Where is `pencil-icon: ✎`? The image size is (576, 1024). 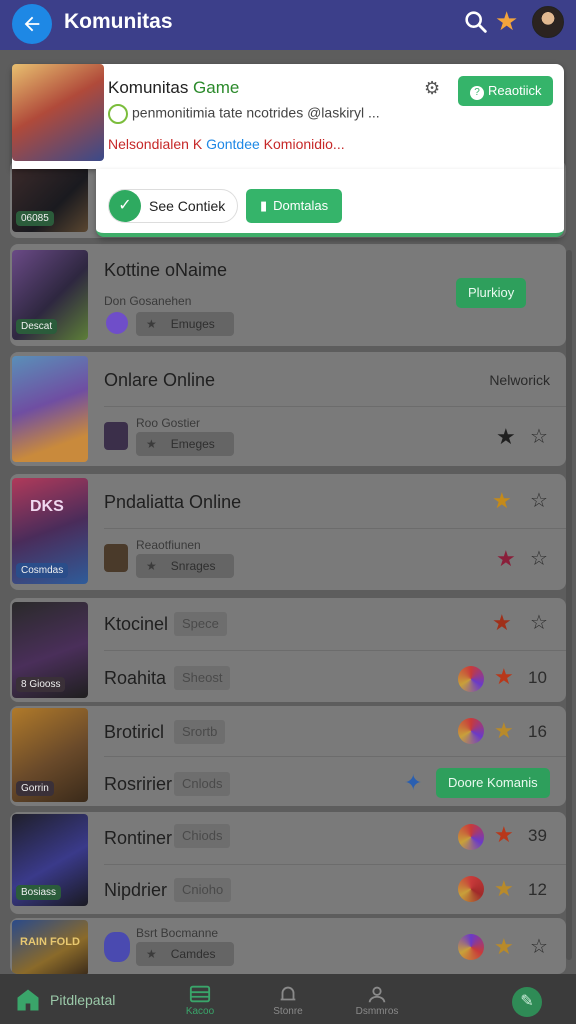
pencil-icon: ✎ is located at coordinates (527, 1001).